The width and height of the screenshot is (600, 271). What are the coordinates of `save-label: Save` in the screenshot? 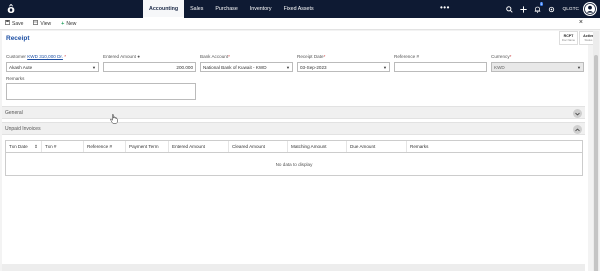 It's located at (18, 23).